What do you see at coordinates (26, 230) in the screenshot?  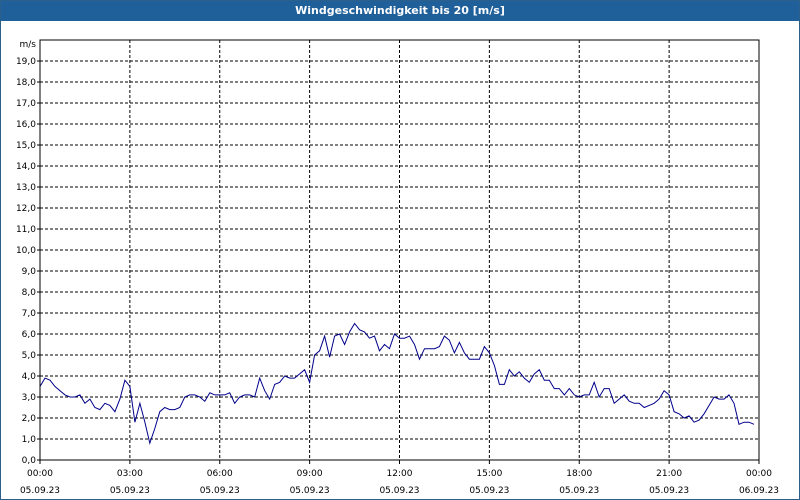 I see `y-tick-label: 11,0` at bounding box center [26, 230].